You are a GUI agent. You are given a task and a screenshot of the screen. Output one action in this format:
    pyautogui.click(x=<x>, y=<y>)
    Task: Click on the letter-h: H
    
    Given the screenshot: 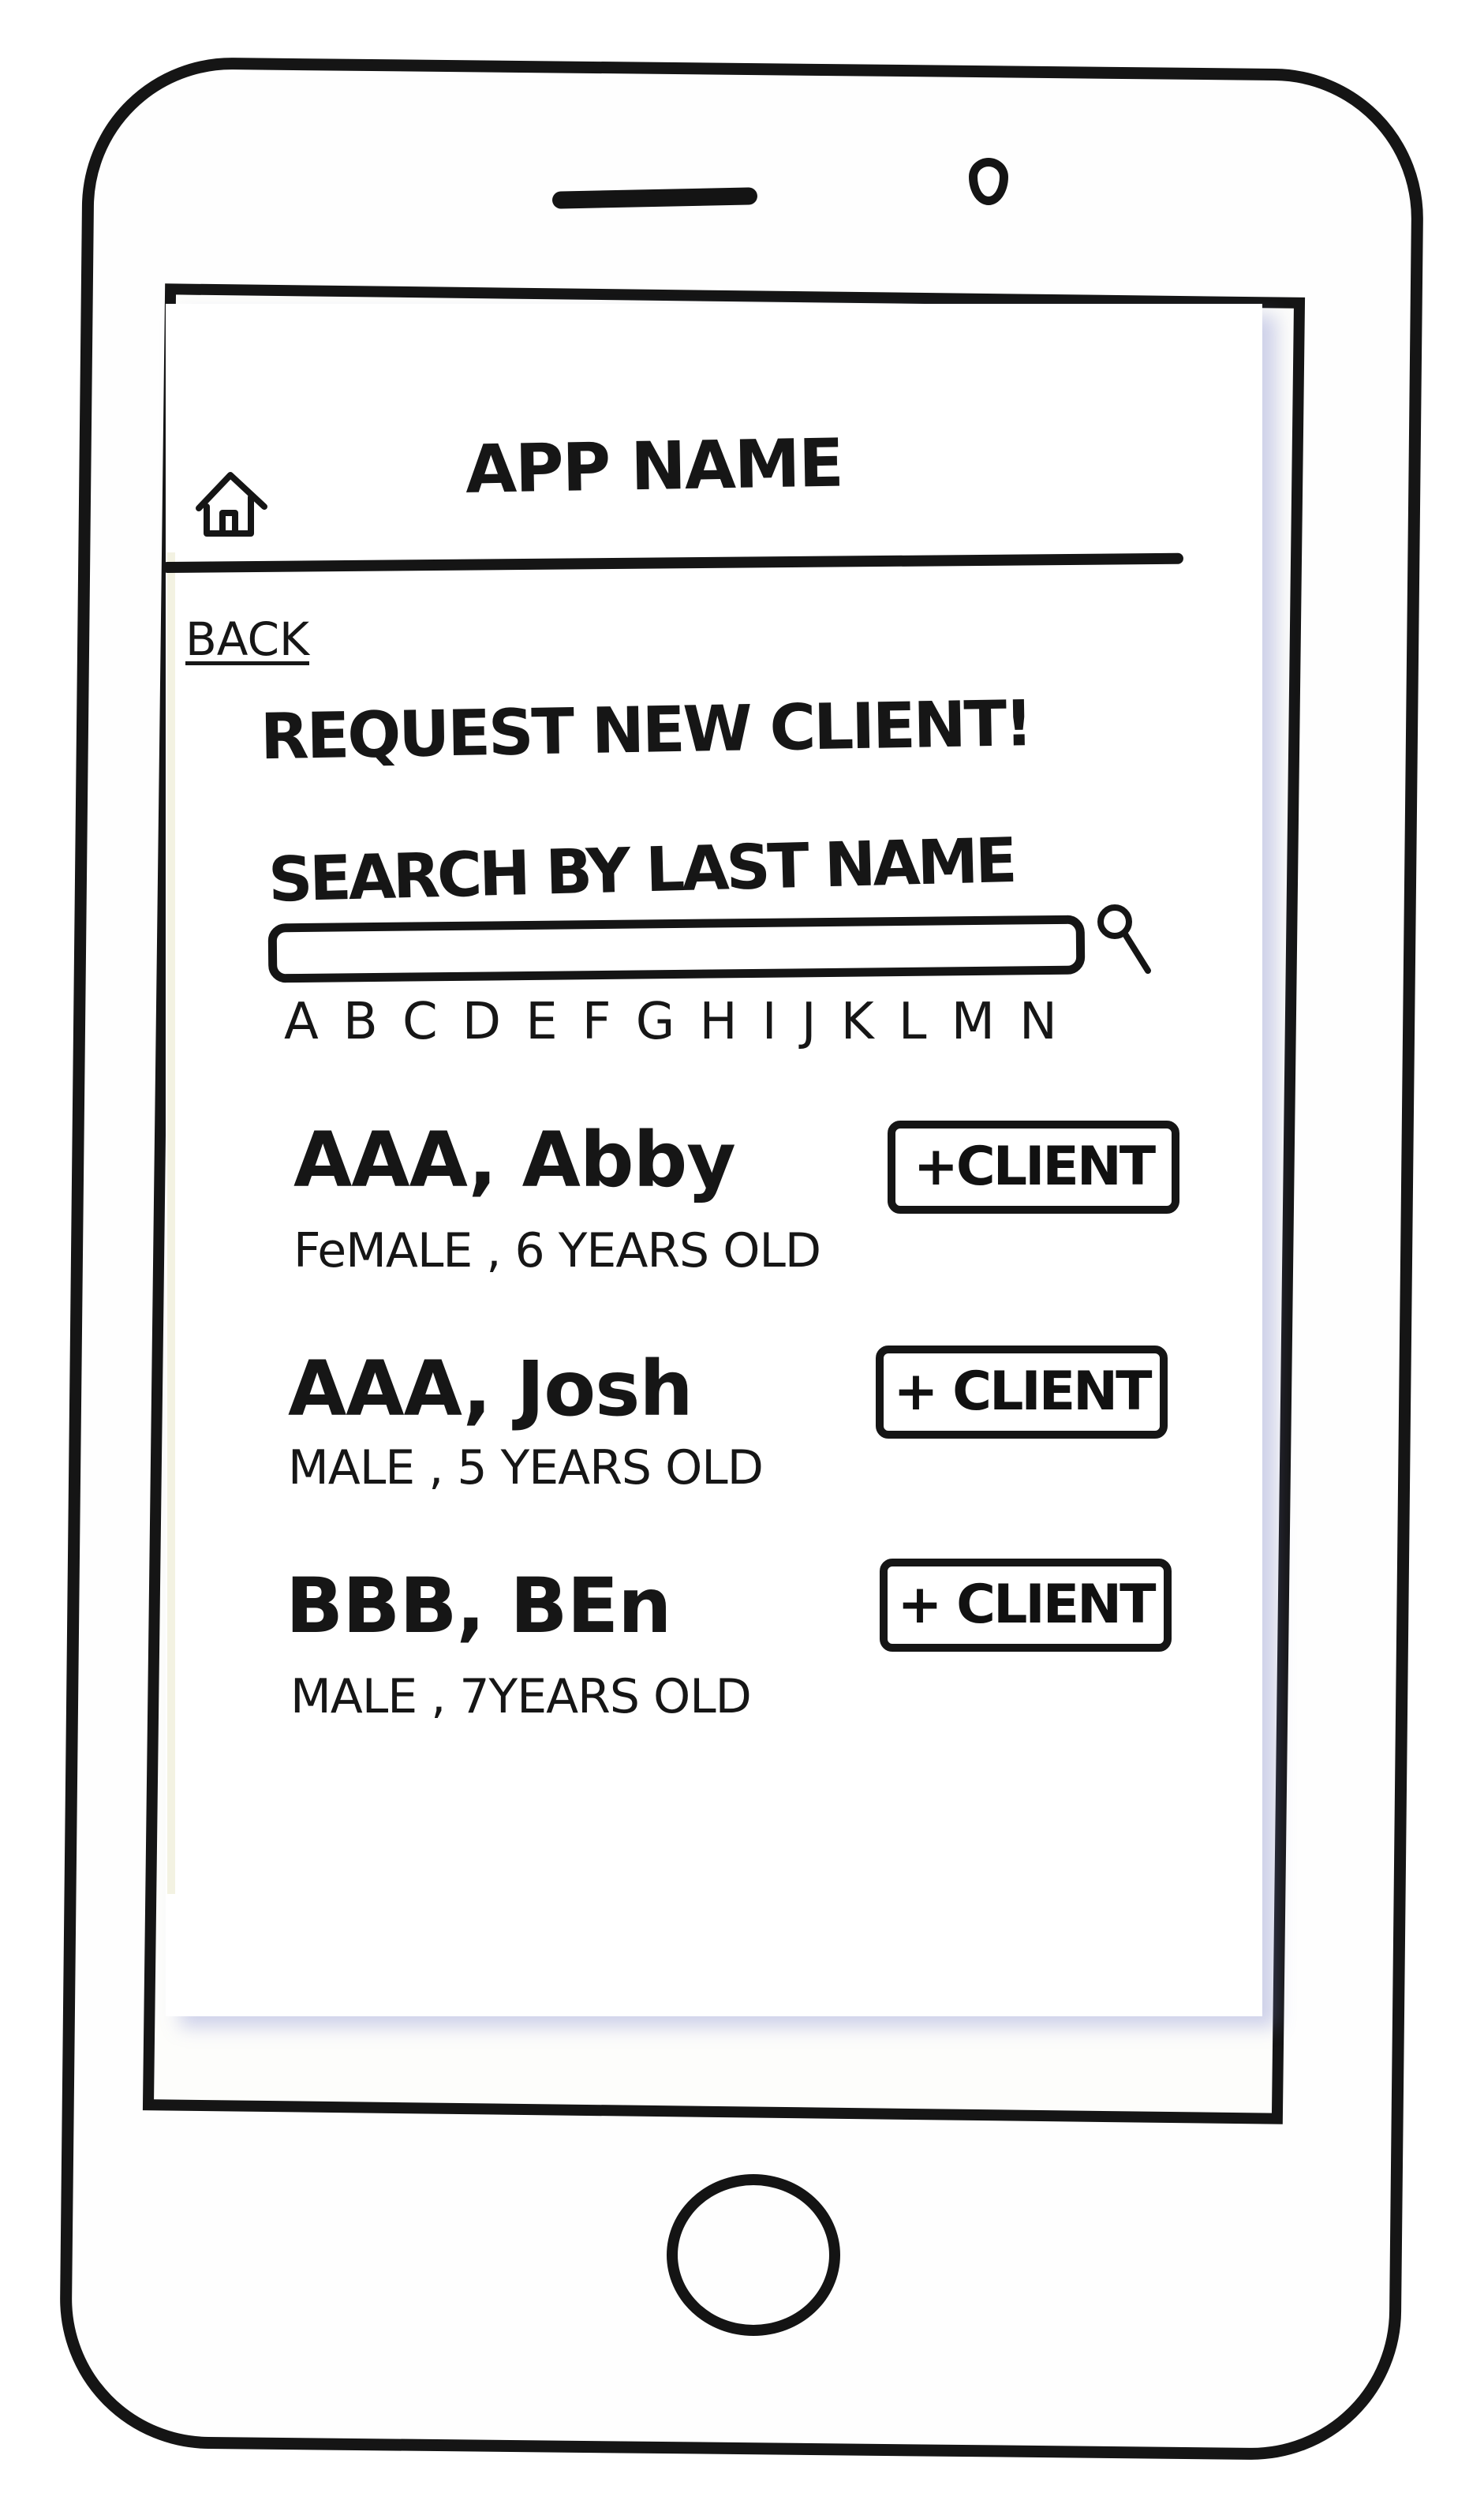 What is the action you would take?
    pyautogui.click(x=718, y=1022)
    